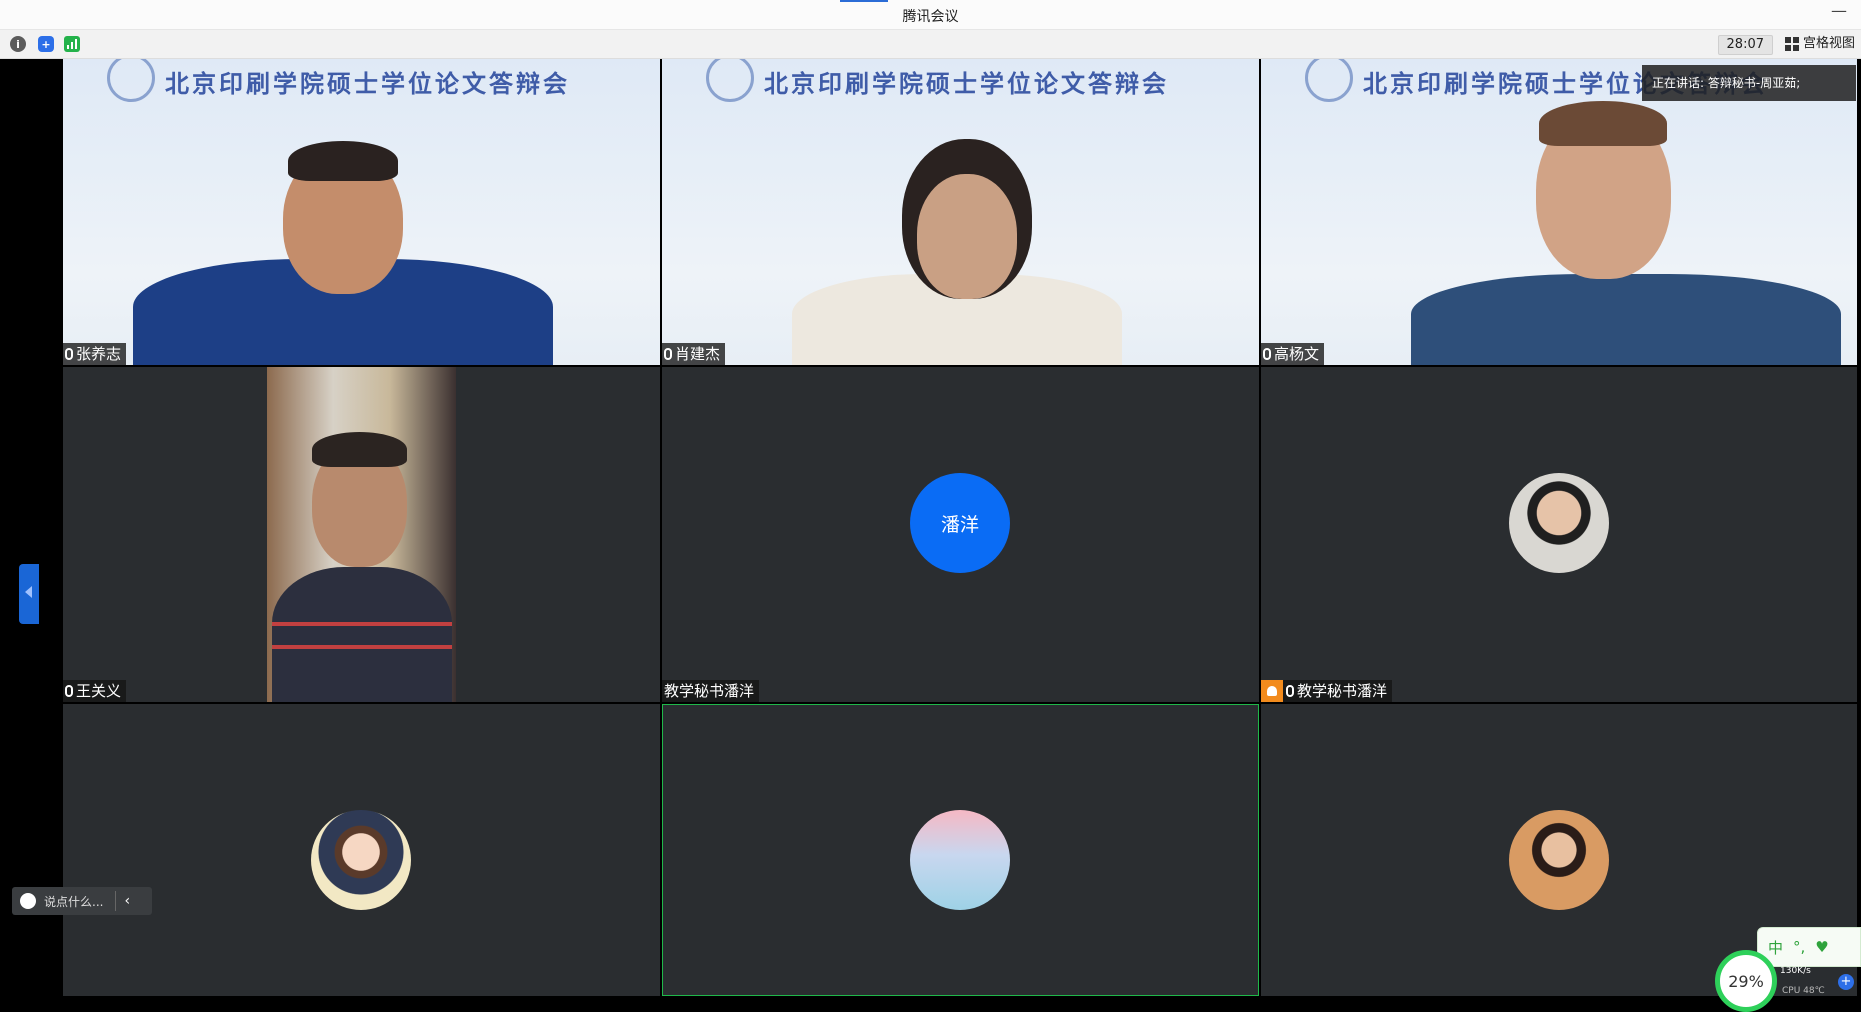  Describe the element at coordinates (1559, 212) in the screenshot. I see `video-tile: 北京印刷学院硕士学位论文答辩会 高杨文` at that location.